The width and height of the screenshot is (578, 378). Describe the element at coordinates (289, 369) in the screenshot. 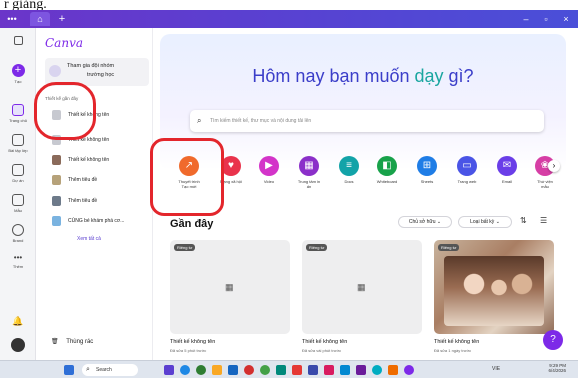

I see `taskbar: ⌕ Search VIE 9:29 PM 6/4/2026` at that location.